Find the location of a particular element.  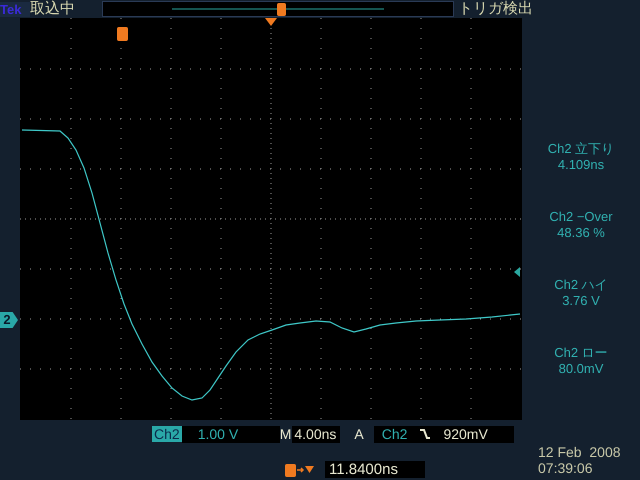

measurement-label: Ch2 ハイ is located at coordinates (581, 285).